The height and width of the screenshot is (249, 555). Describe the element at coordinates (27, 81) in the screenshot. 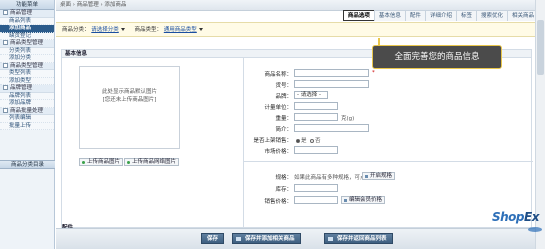

I see `sidebar-item: 添加类型` at that location.